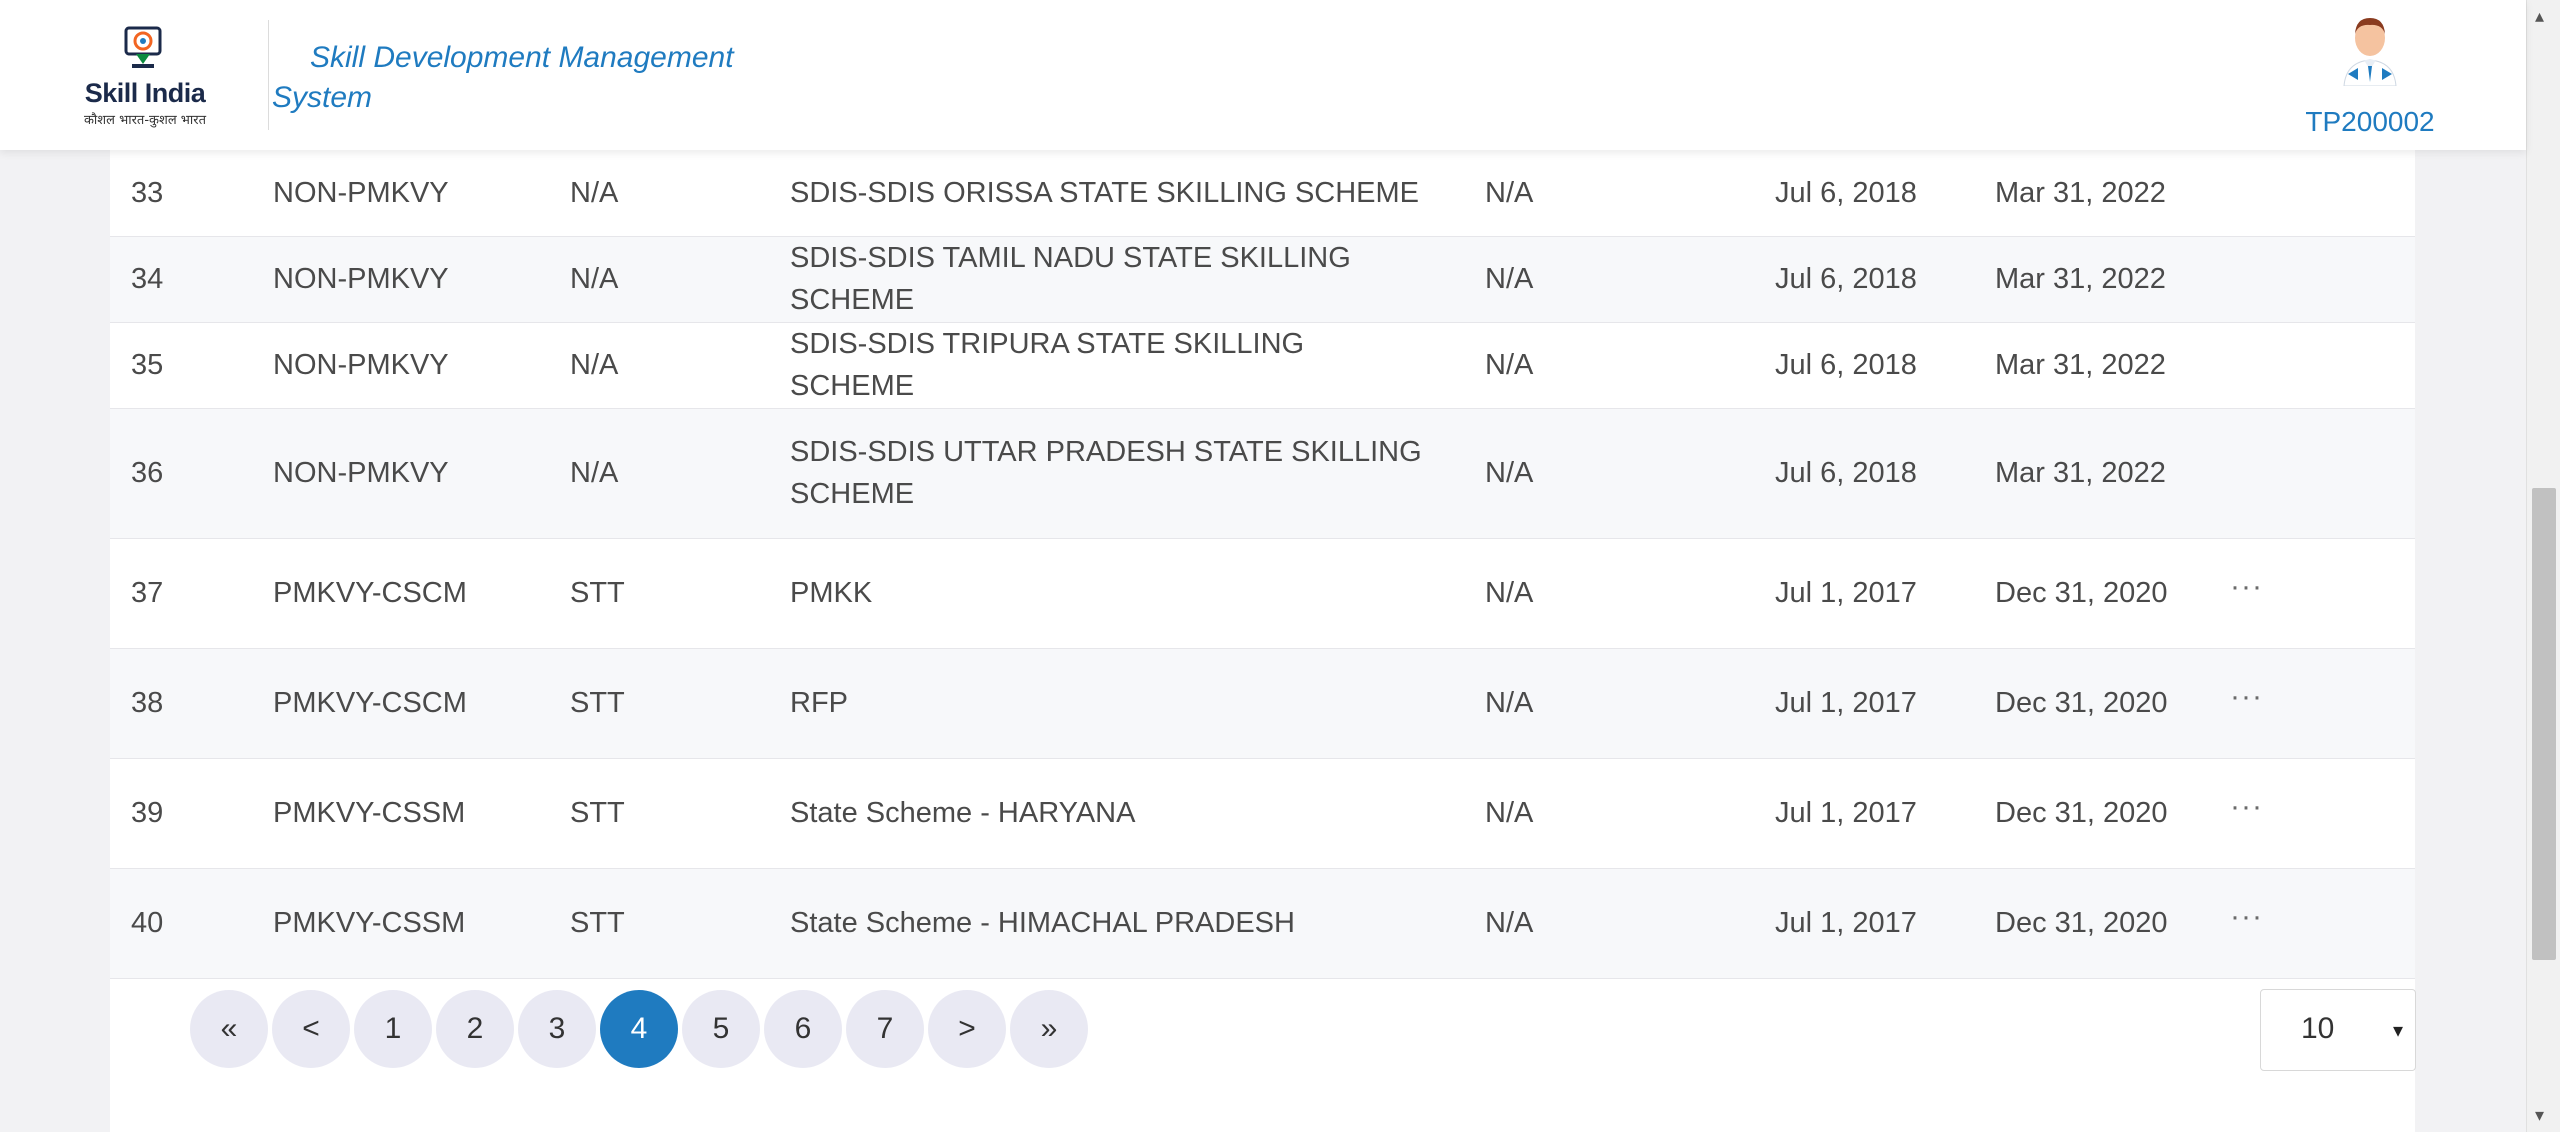  Describe the element at coordinates (967, 1029) in the screenshot. I see `next-page-button: >` at that location.